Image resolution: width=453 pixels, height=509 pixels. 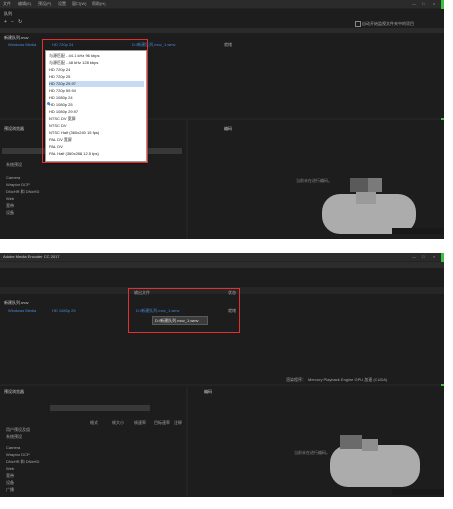 I want to click on column-header, so click(x=222, y=30).